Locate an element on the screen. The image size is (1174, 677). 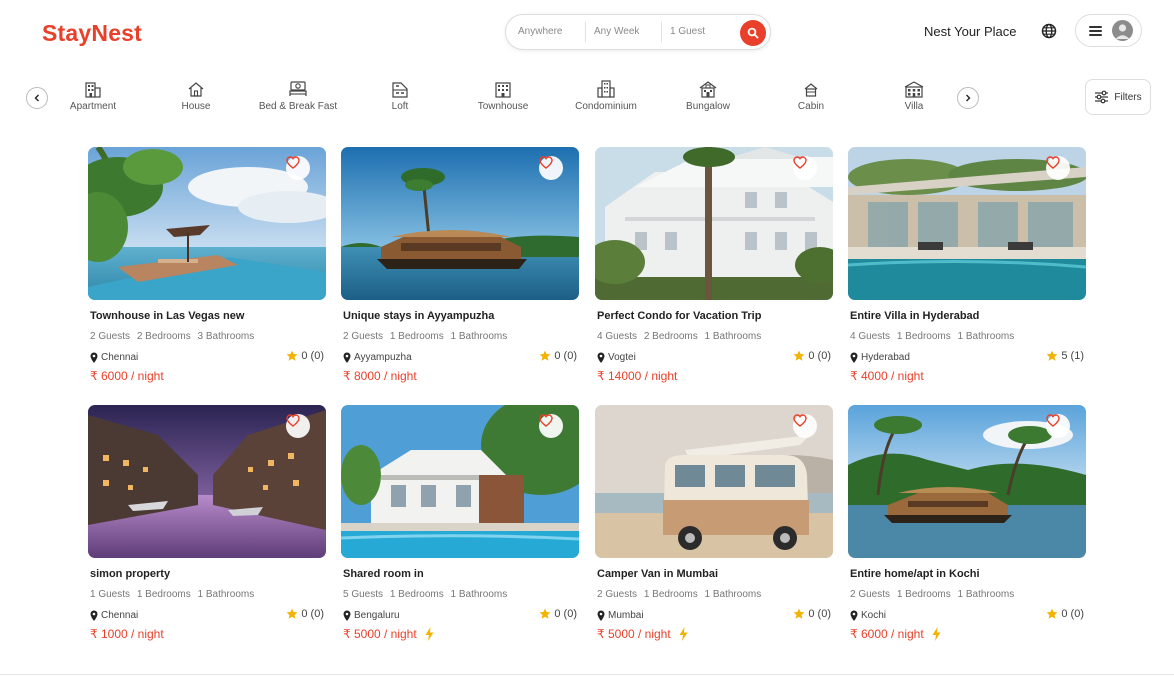
category-loft: Loft is located at coordinates (400, 96).